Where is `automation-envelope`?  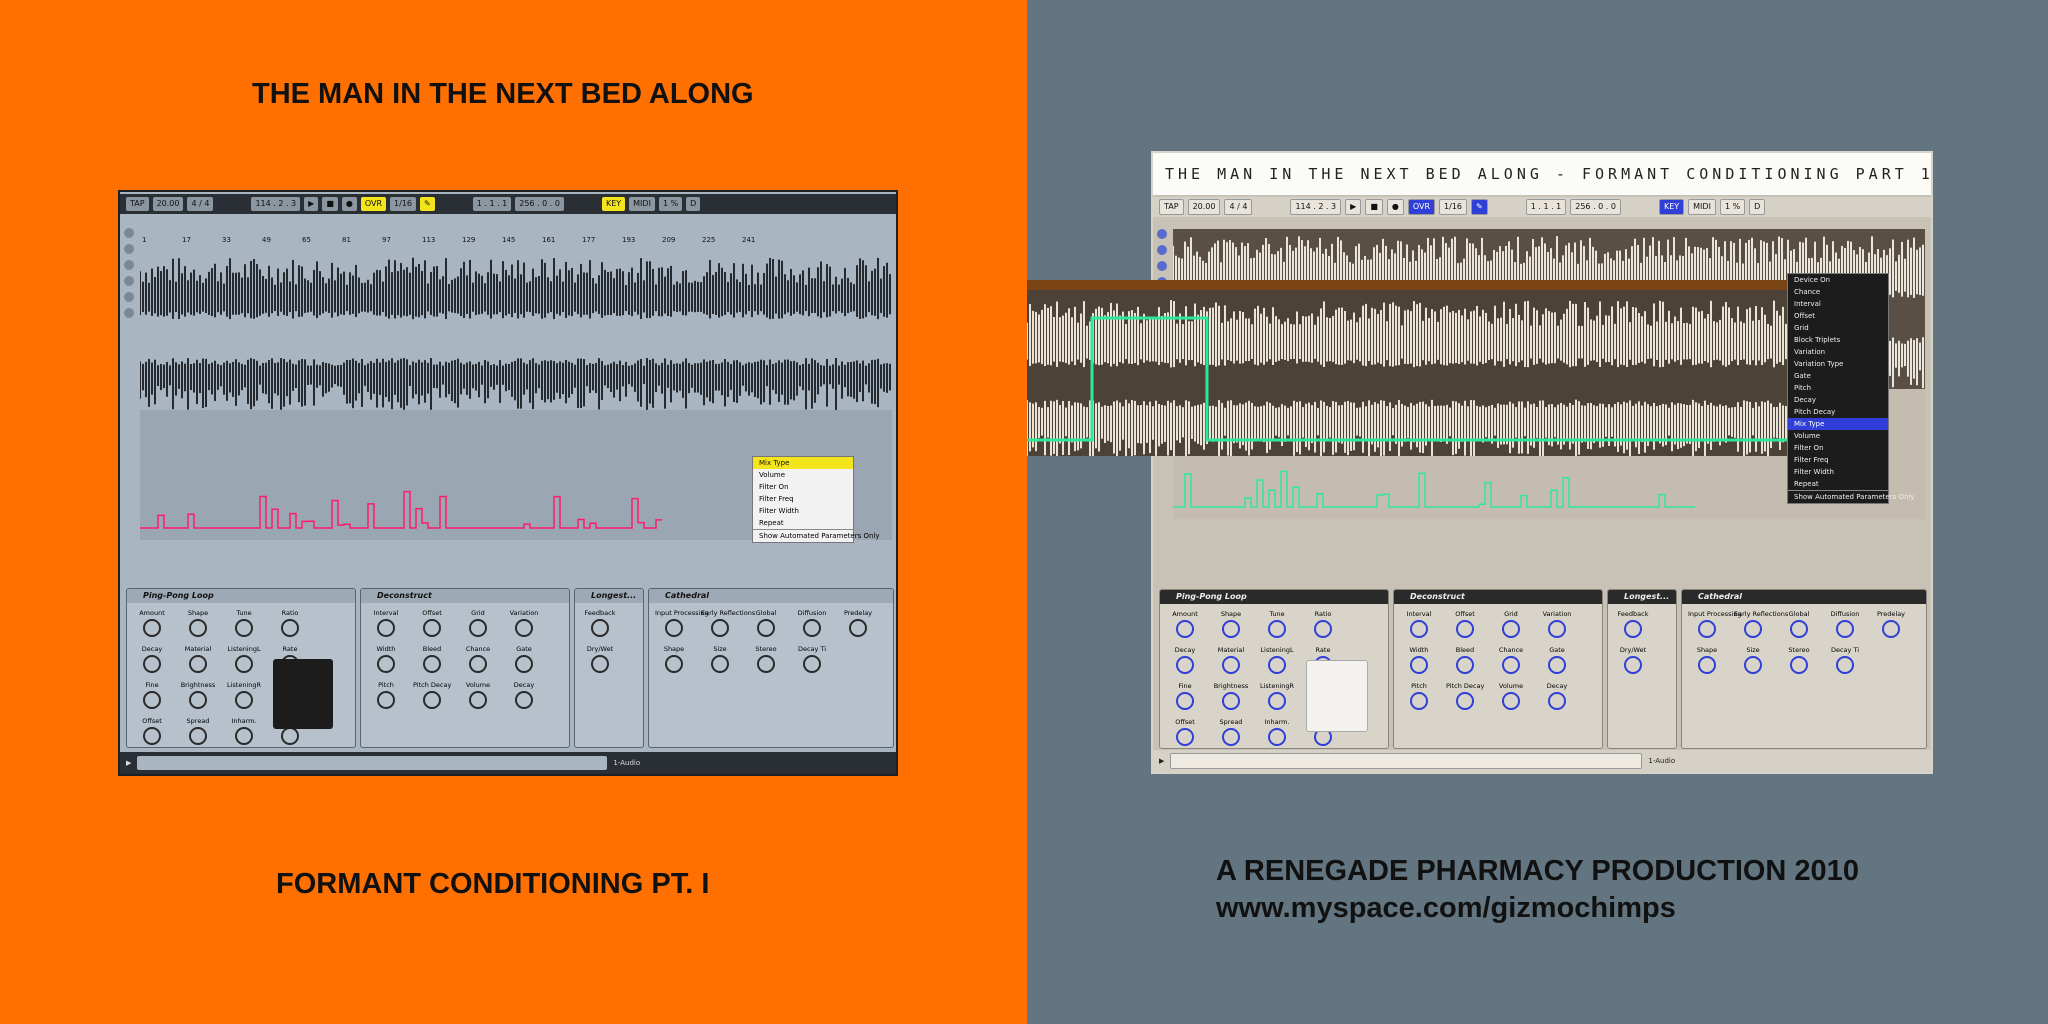 automation-envelope is located at coordinates (1434, 489).